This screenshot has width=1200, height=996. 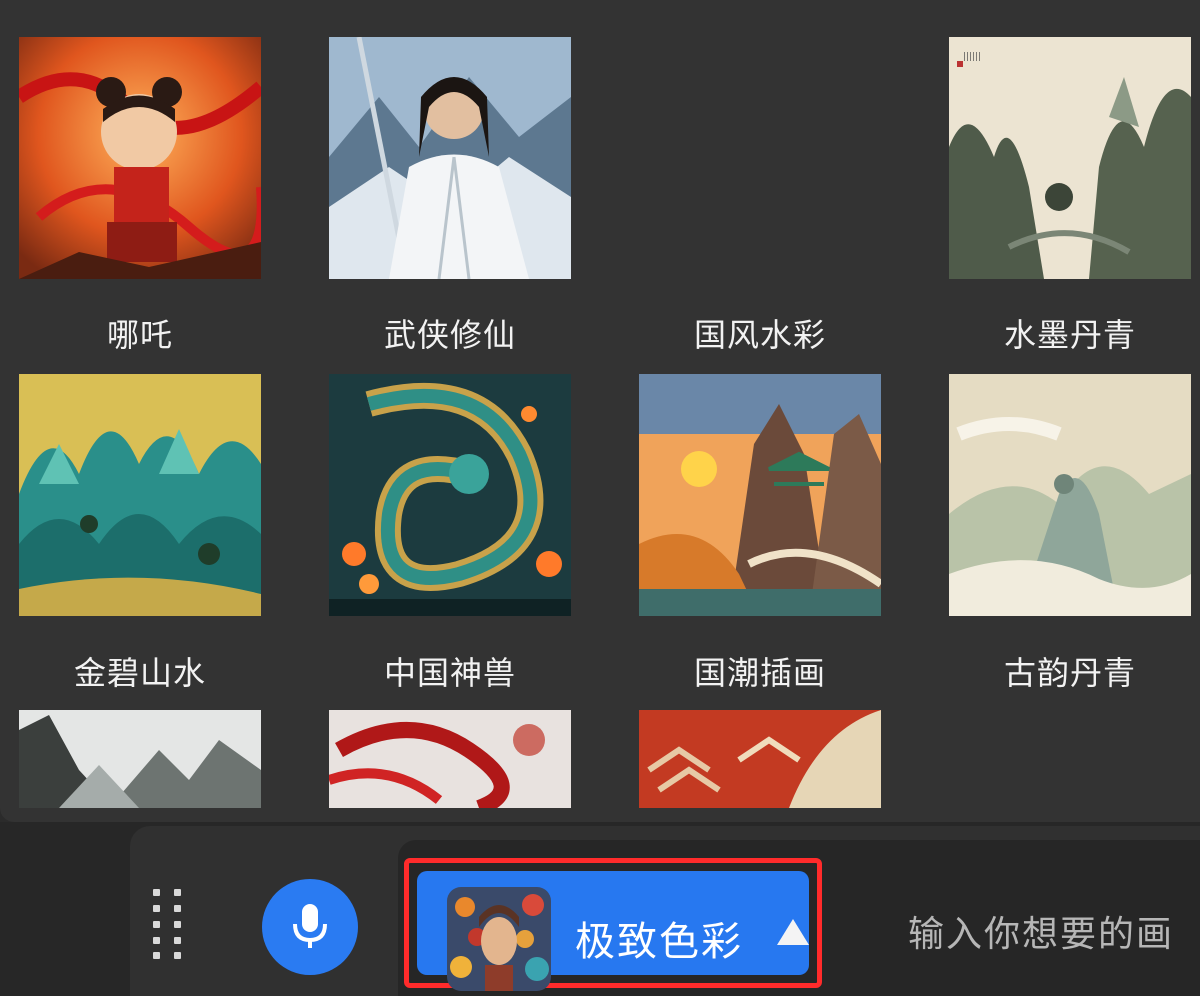 I want to click on style-label: 国风水彩, so click(x=759, y=335).